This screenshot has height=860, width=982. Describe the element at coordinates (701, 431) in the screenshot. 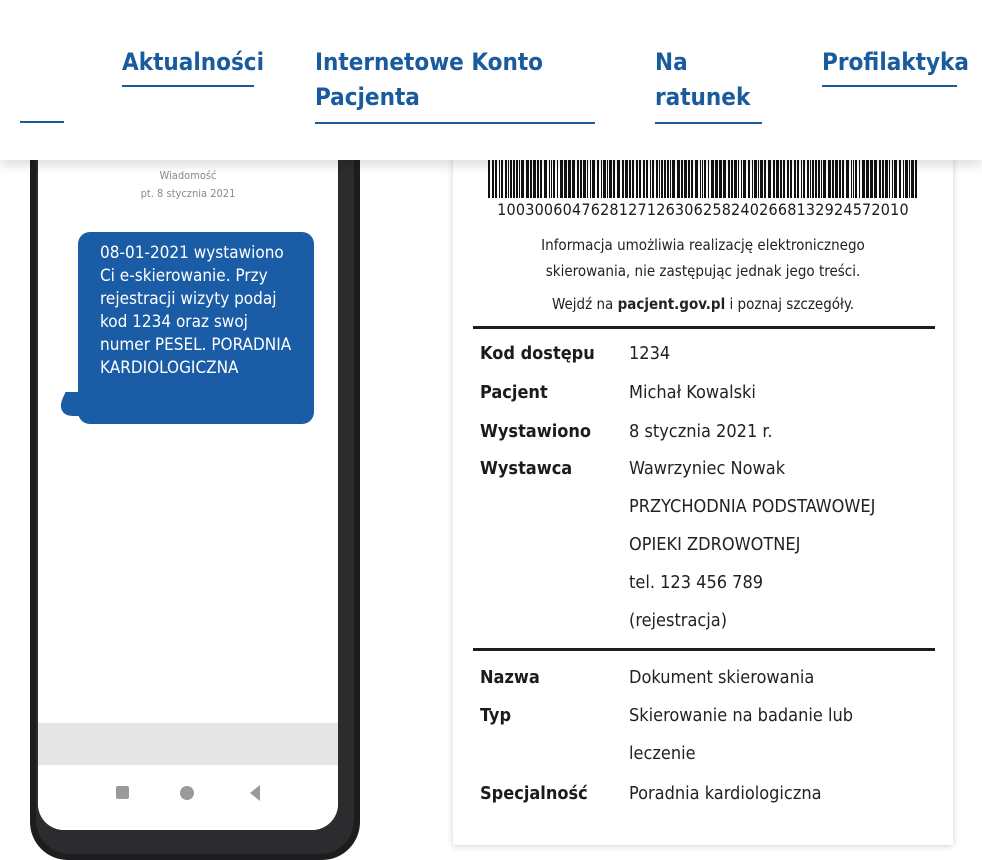

I see `field-value-wystawiono: 8 stycznia 2021 r.` at that location.